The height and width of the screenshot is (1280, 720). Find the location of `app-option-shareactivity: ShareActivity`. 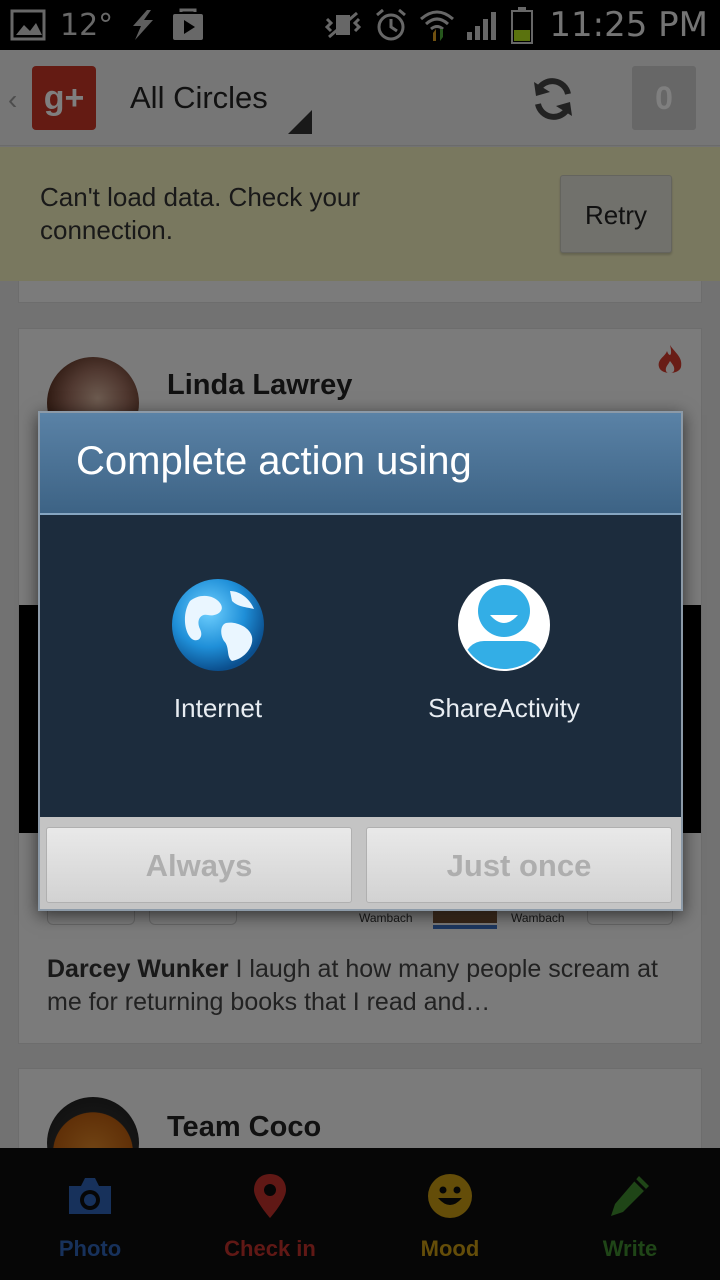

app-option-shareactivity: ShareActivity is located at coordinates (504, 650).